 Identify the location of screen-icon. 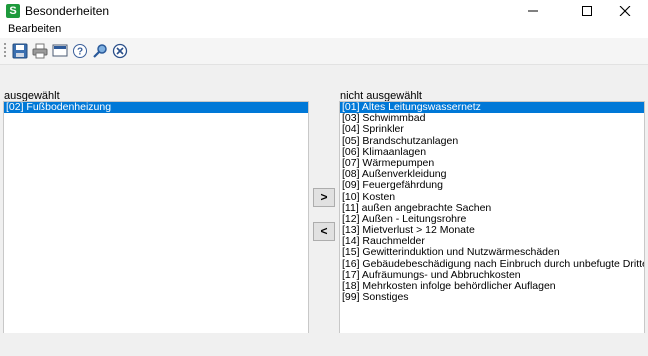
(60, 50).